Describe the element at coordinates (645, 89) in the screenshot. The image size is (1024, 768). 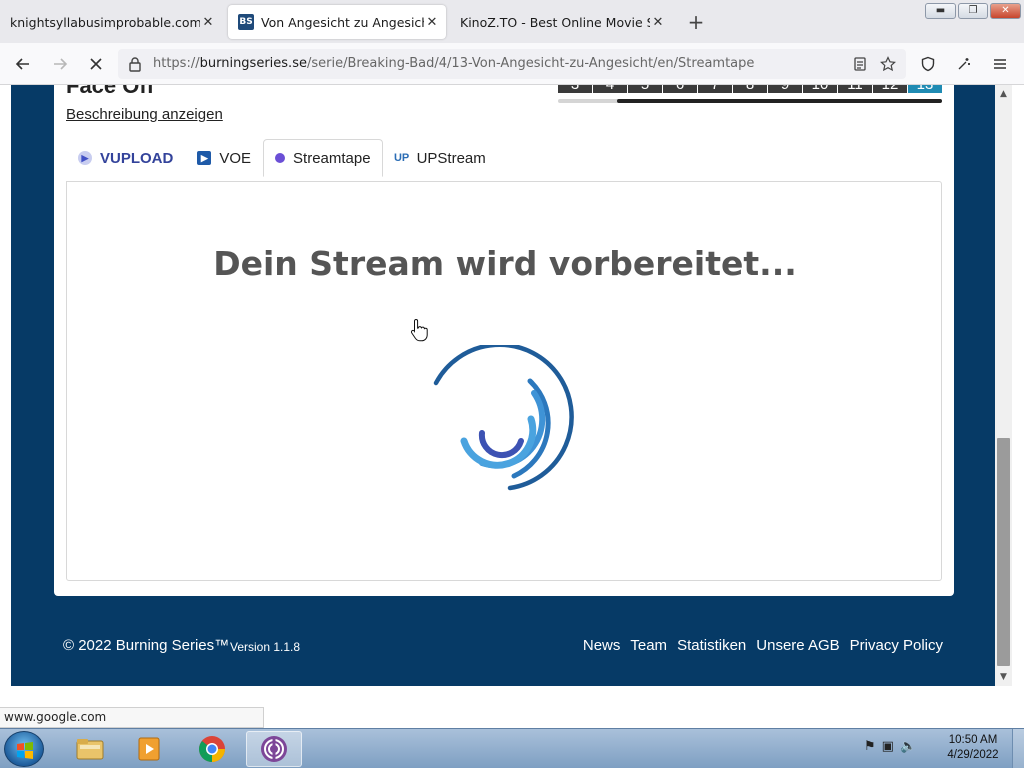
I see `episode-button: 5` at that location.